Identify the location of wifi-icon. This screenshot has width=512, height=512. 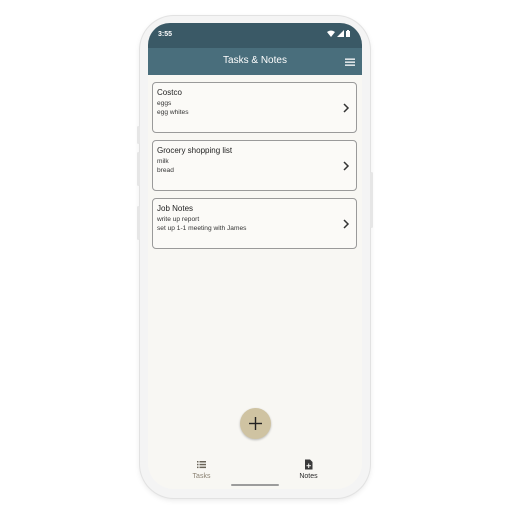
(331, 33).